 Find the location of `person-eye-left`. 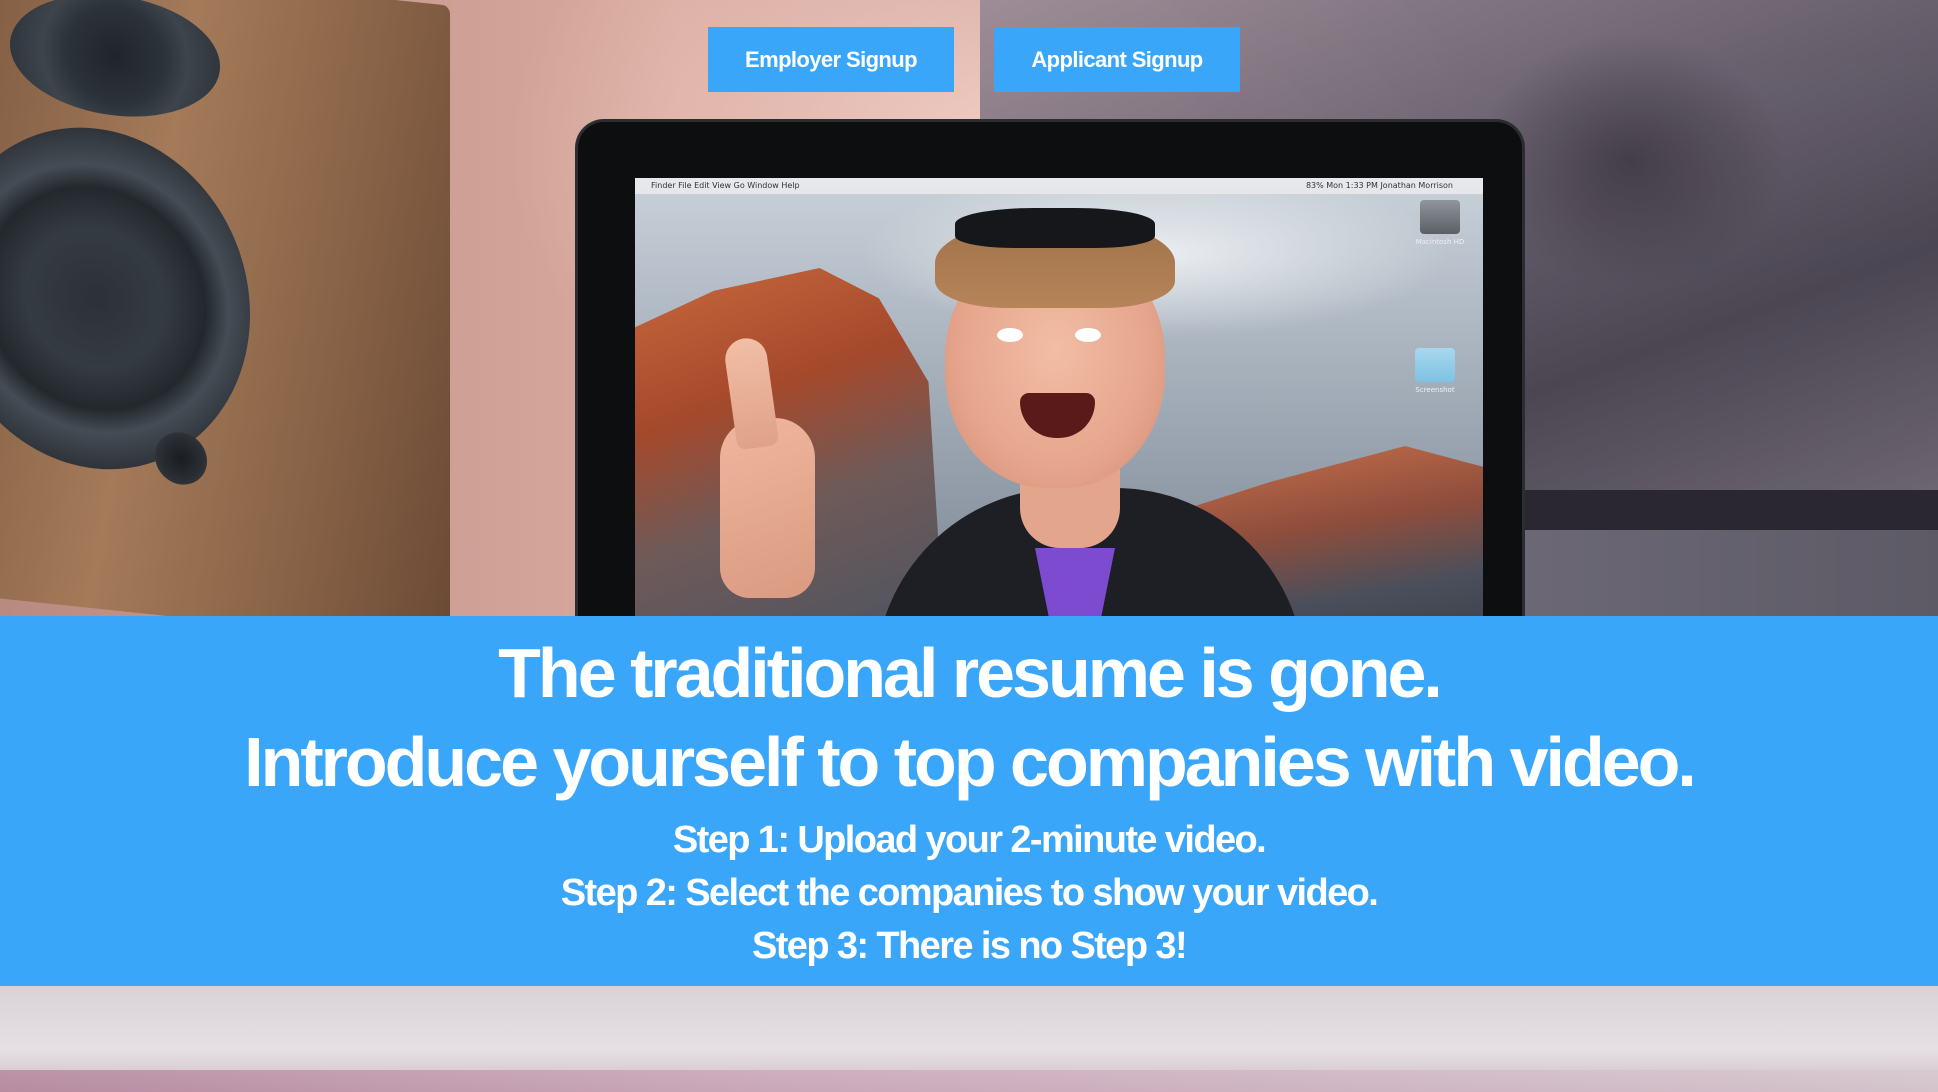

person-eye-left is located at coordinates (1010, 335).